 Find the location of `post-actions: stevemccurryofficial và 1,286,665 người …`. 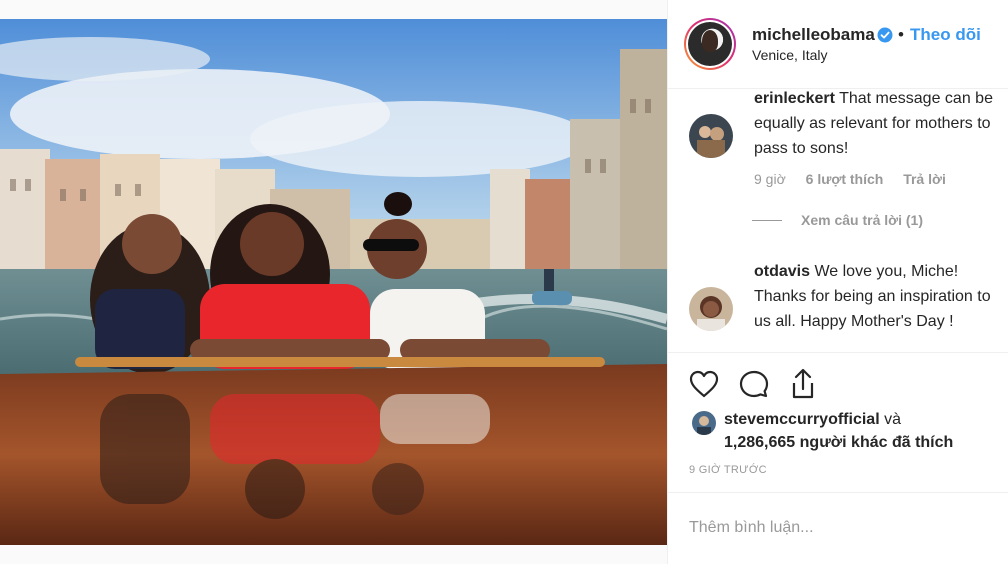

post-actions: stevemccurryofficial và 1,286,665 người … is located at coordinates (838, 423).